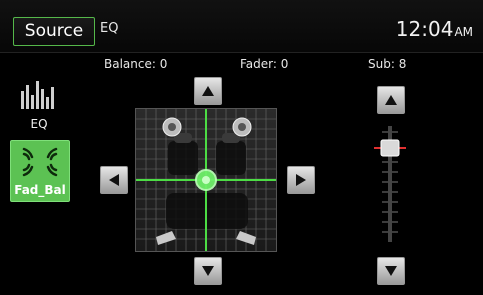 This screenshot has width=483, height=295. Describe the element at coordinates (402, 64) in the screenshot. I see `sub-value: 8` at that location.